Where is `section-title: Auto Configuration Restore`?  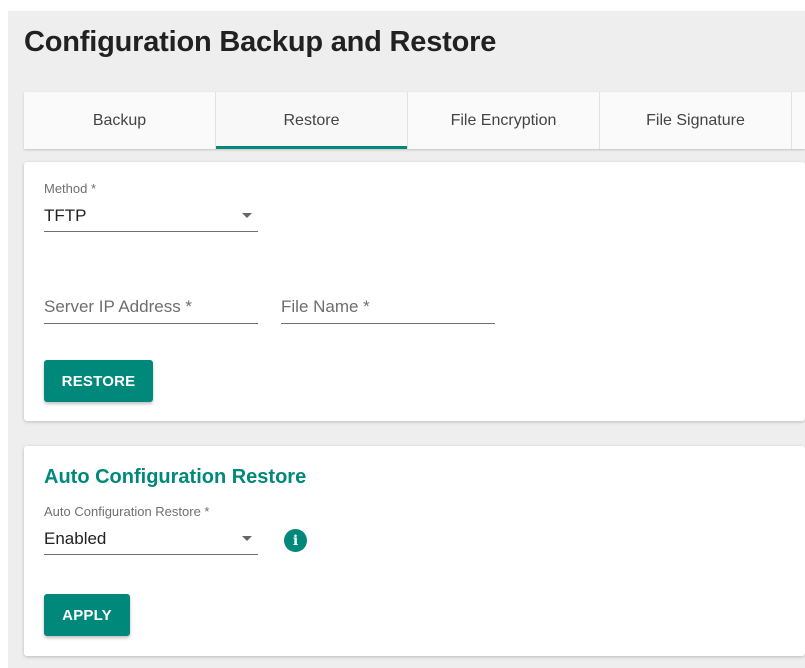
section-title: Auto Configuration Restore is located at coordinates (175, 477).